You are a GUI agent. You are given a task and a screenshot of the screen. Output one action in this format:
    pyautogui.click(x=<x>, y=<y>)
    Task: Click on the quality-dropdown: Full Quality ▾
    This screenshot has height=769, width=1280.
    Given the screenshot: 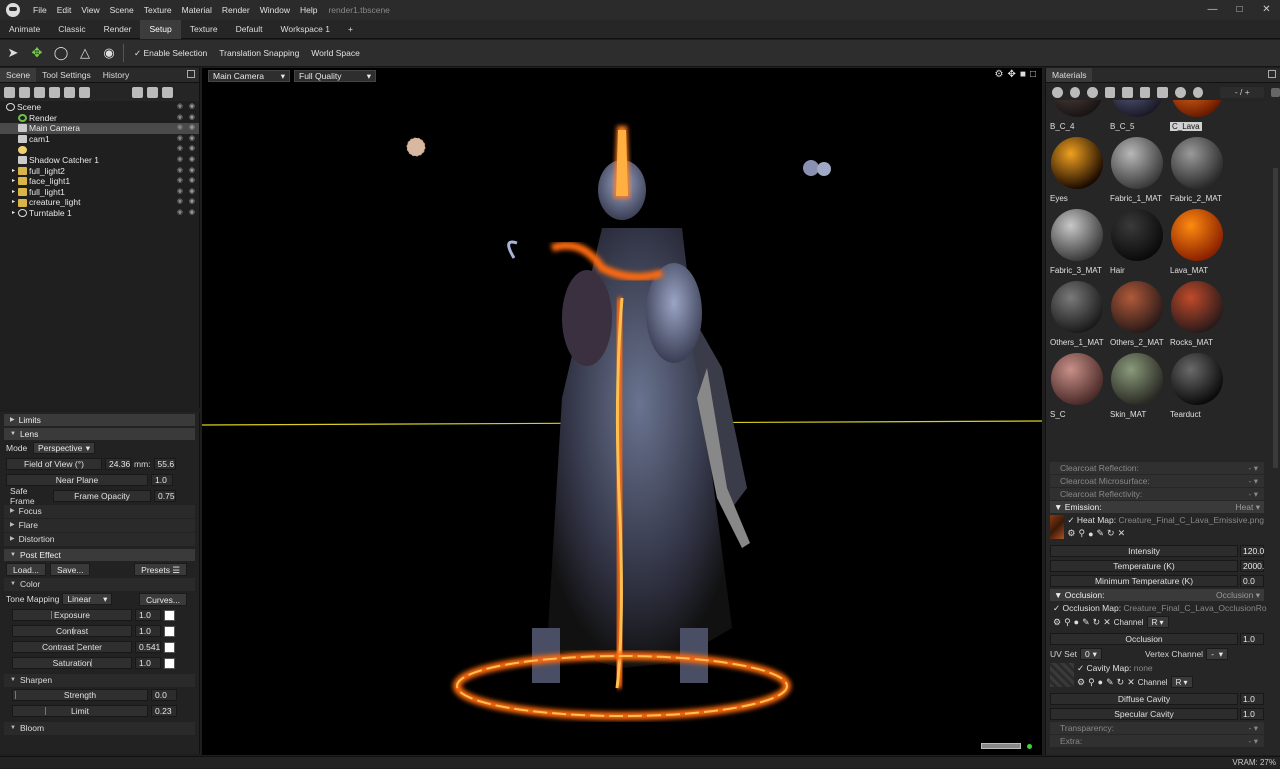 What is the action you would take?
    pyautogui.click(x=335, y=75)
    